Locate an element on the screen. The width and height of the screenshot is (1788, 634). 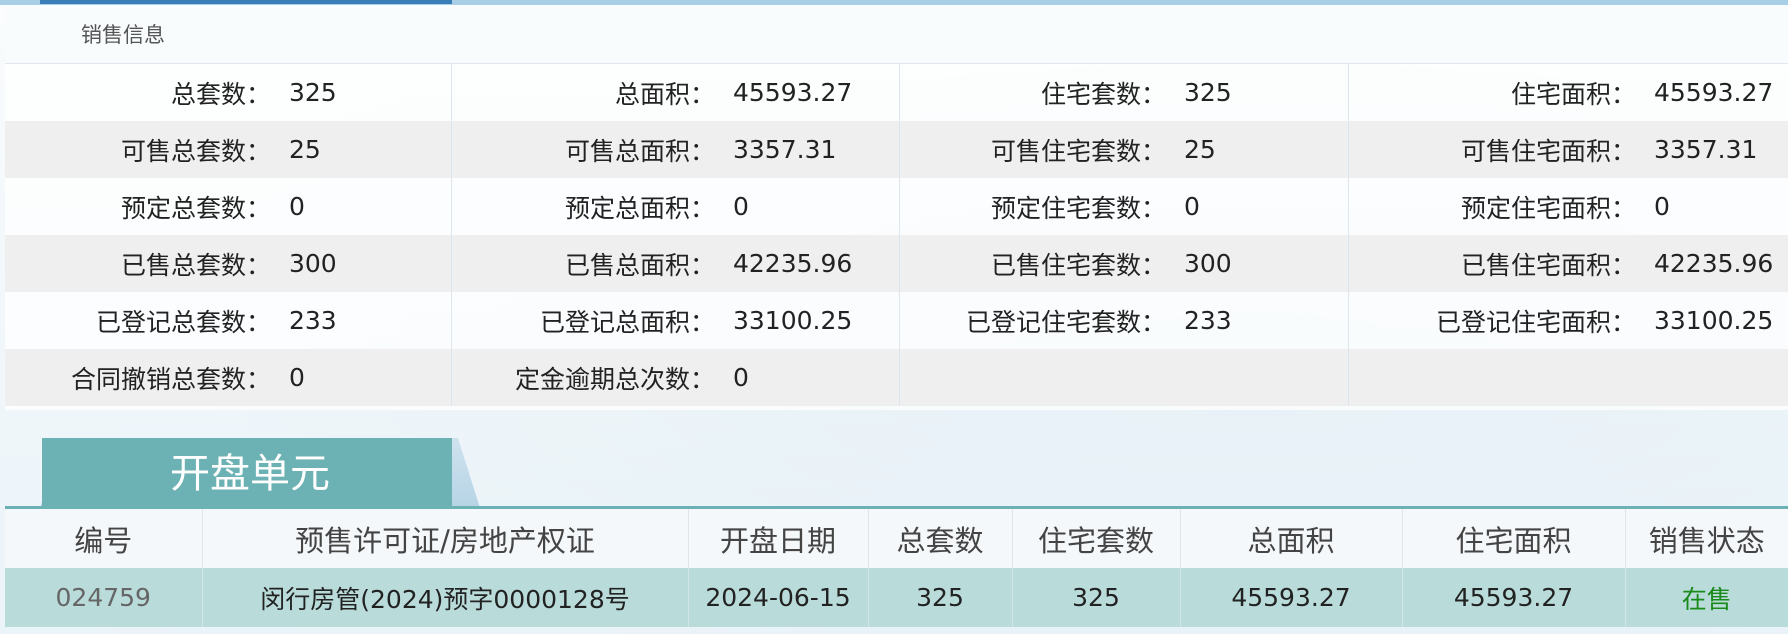
cell-res-units: 325 is located at coordinates (1096, 597).